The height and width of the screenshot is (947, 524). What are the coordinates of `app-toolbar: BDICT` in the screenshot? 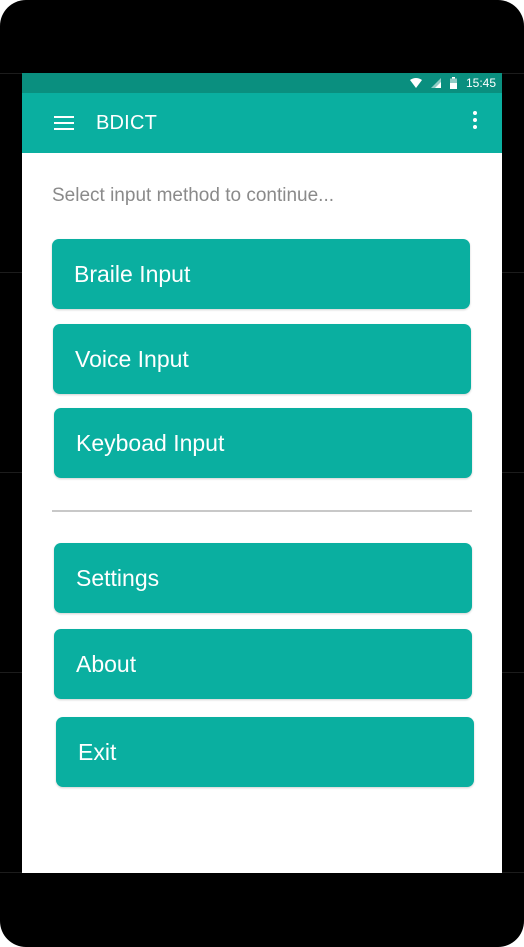 It's located at (262, 123).